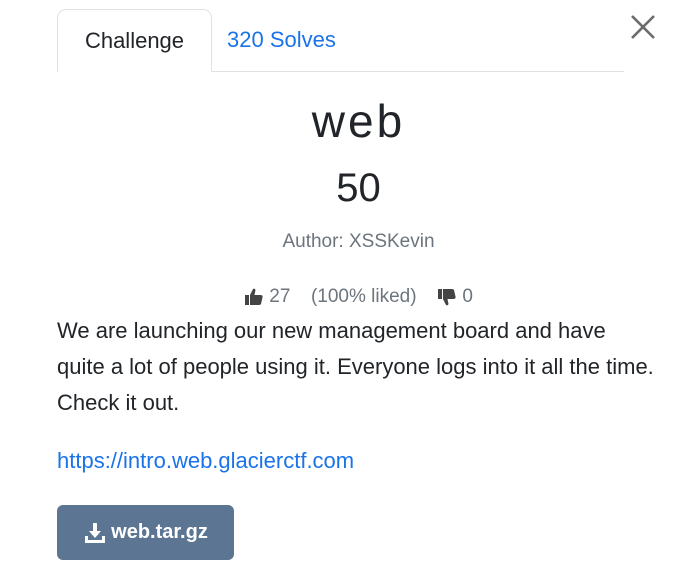 This screenshot has height=577, width=685. What do you see at coordinates (205, 461) in the screenshot?
I see `challenge-link: https://intro.web.glacierctf.com` at bounding box center [205, 461].